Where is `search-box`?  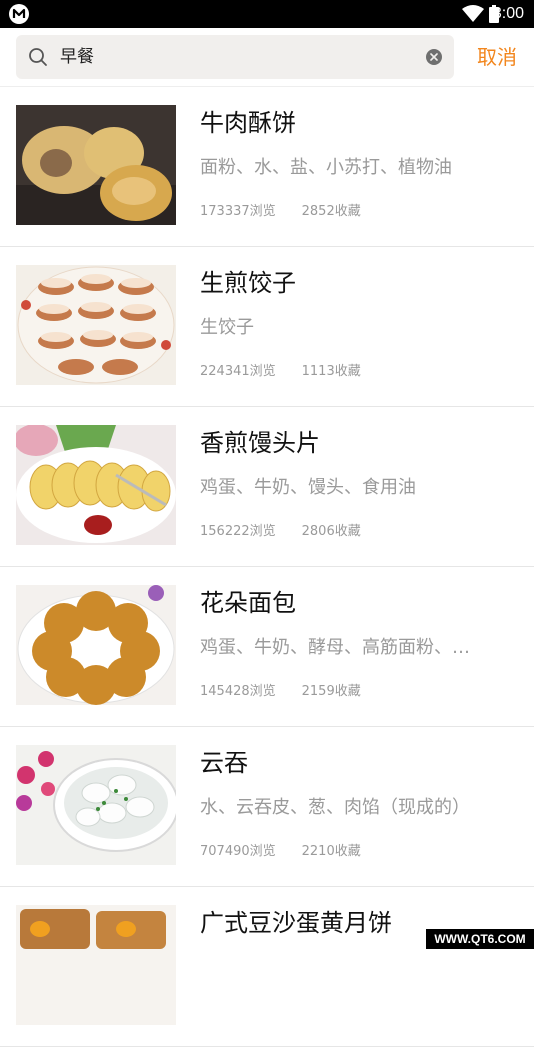
search-box is located at coordinates (235, 57).